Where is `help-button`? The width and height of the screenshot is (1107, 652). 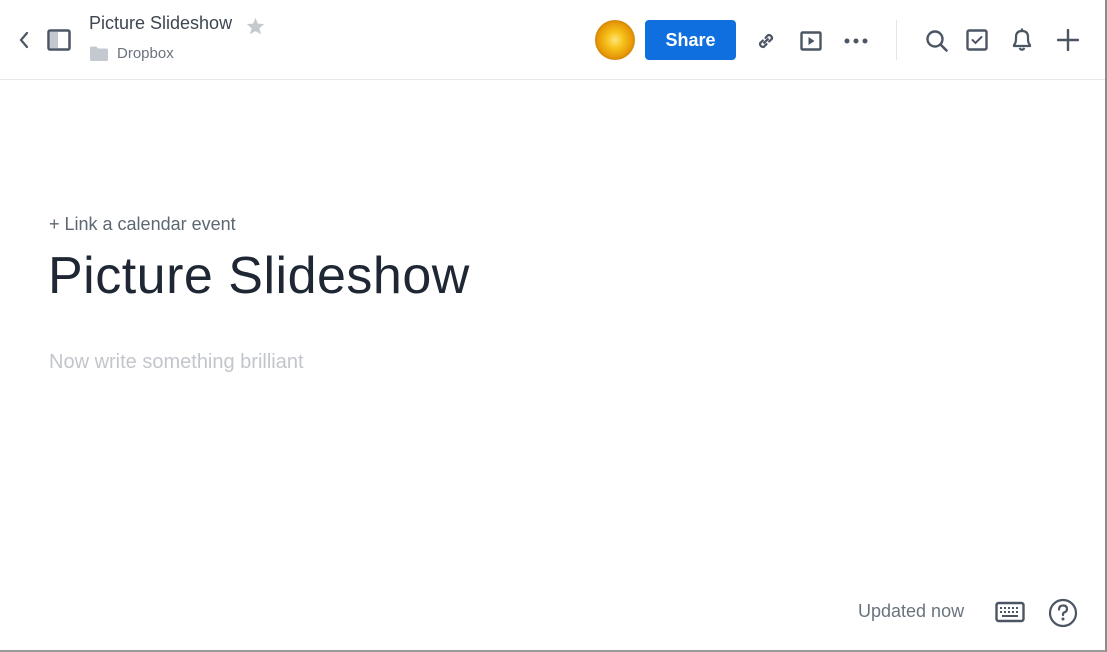 help-button is located at coordinates (1063, 613).